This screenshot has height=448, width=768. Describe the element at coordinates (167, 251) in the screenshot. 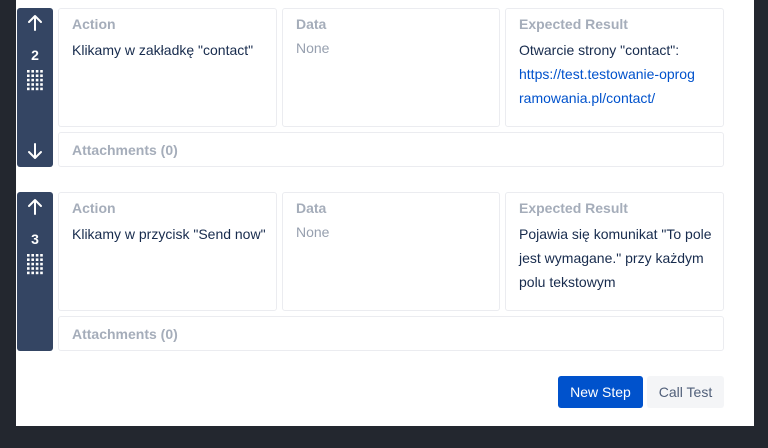

I see `action-cell: Action Klikamy w przycisk "Send now"` at that location.